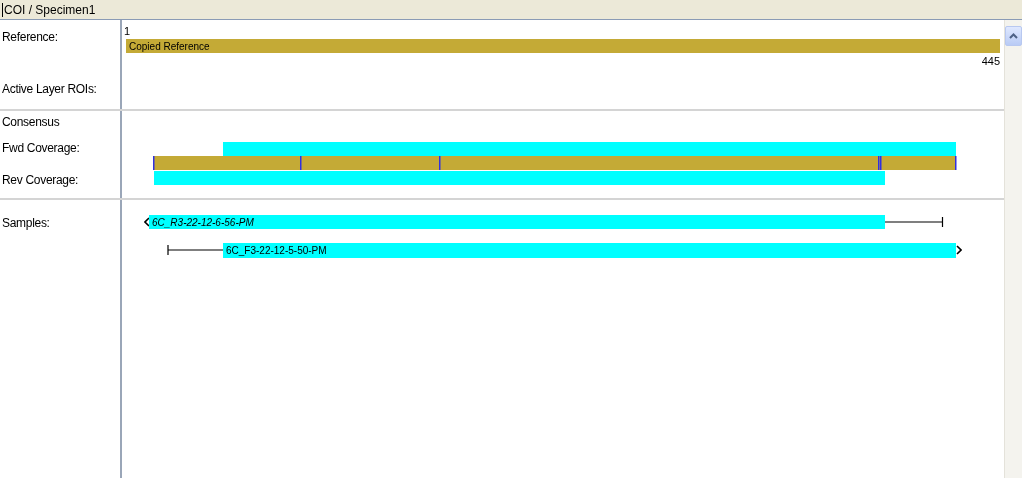  Describe the element at coordinates (517, 222) in the screenshot. I see `read-bar: 6C_R3-22-12-6-56-PM` at that location.